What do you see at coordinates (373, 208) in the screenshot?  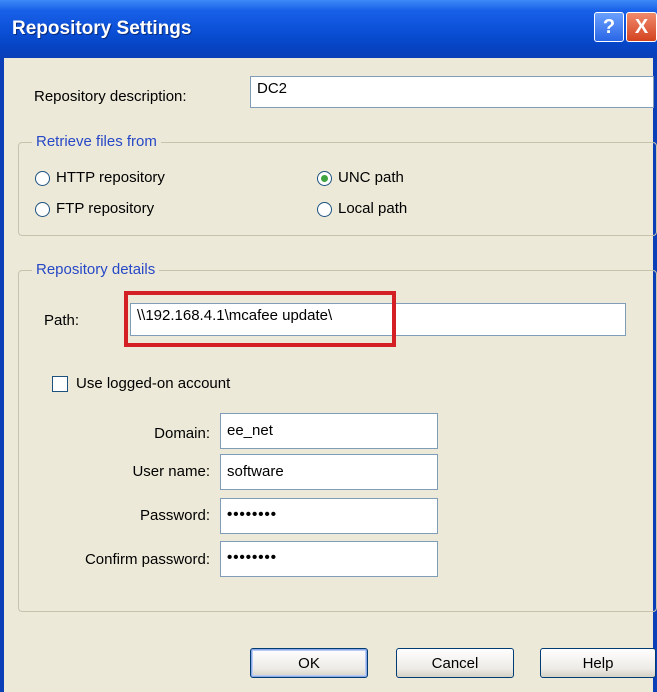 I see `local-path-label: Local path` at bounding box center [373, 208].